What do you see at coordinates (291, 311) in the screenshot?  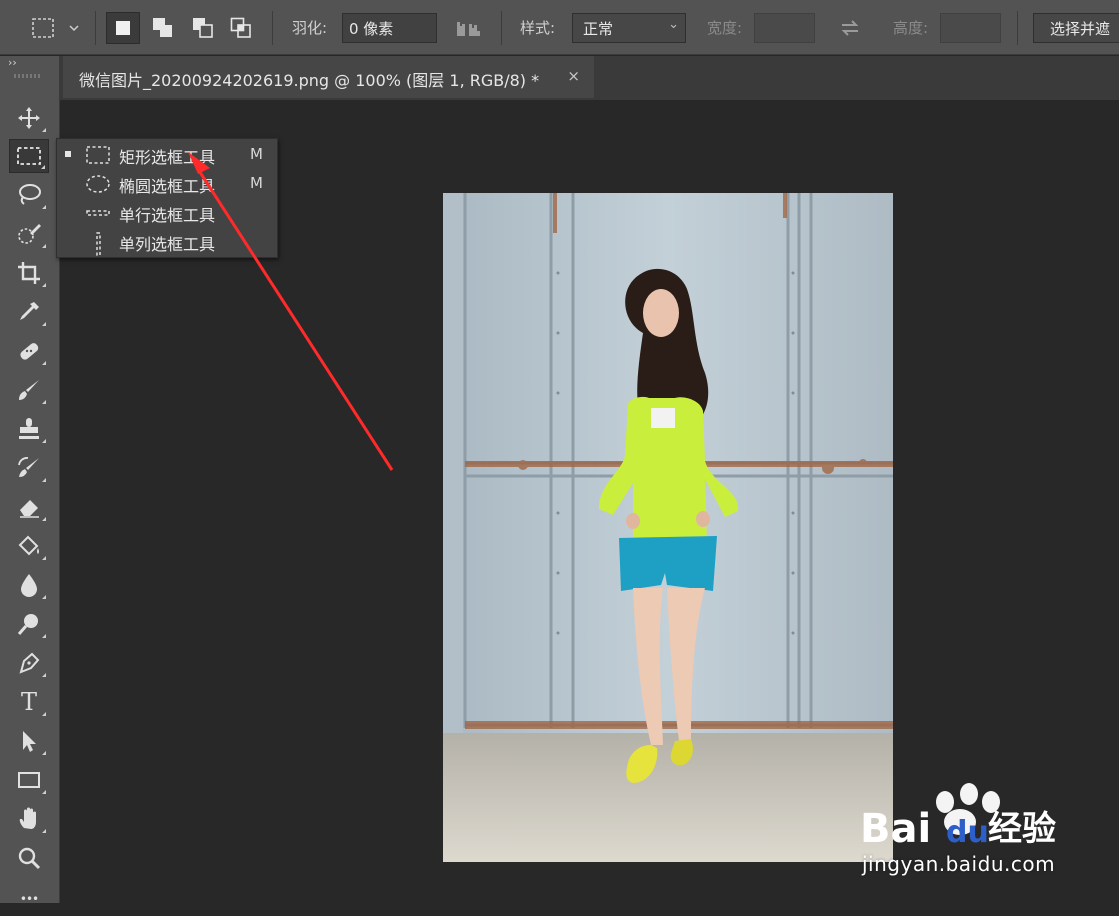 I see `annotation-arrow` at bounding box center [291, 311].